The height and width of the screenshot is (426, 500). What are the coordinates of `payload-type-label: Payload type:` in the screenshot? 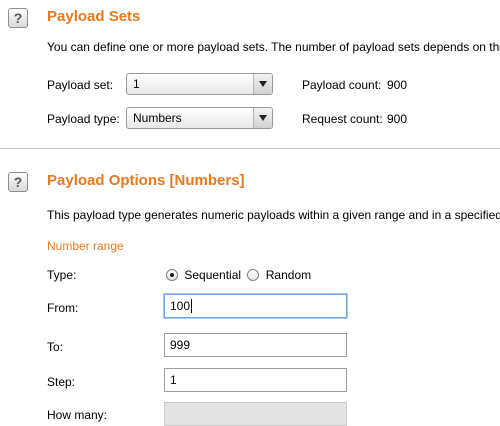 It's located at (83, 119).